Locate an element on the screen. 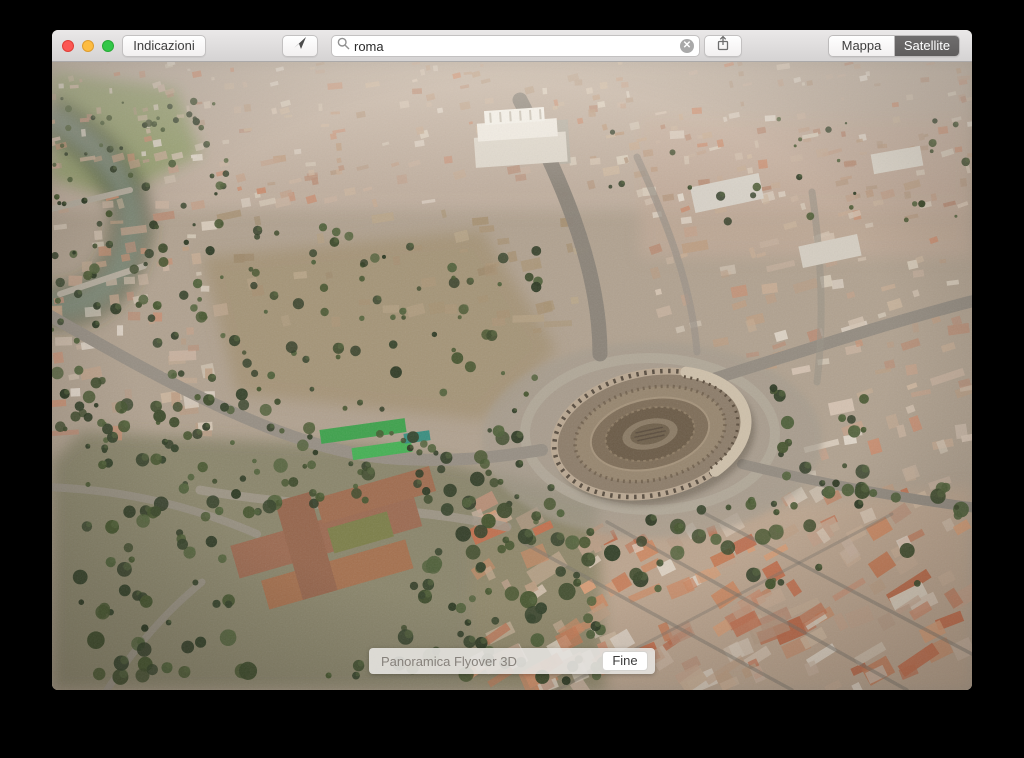 The height and width of the screenshot is (758, 1024). search-icon is located at coordinates (343, 46).